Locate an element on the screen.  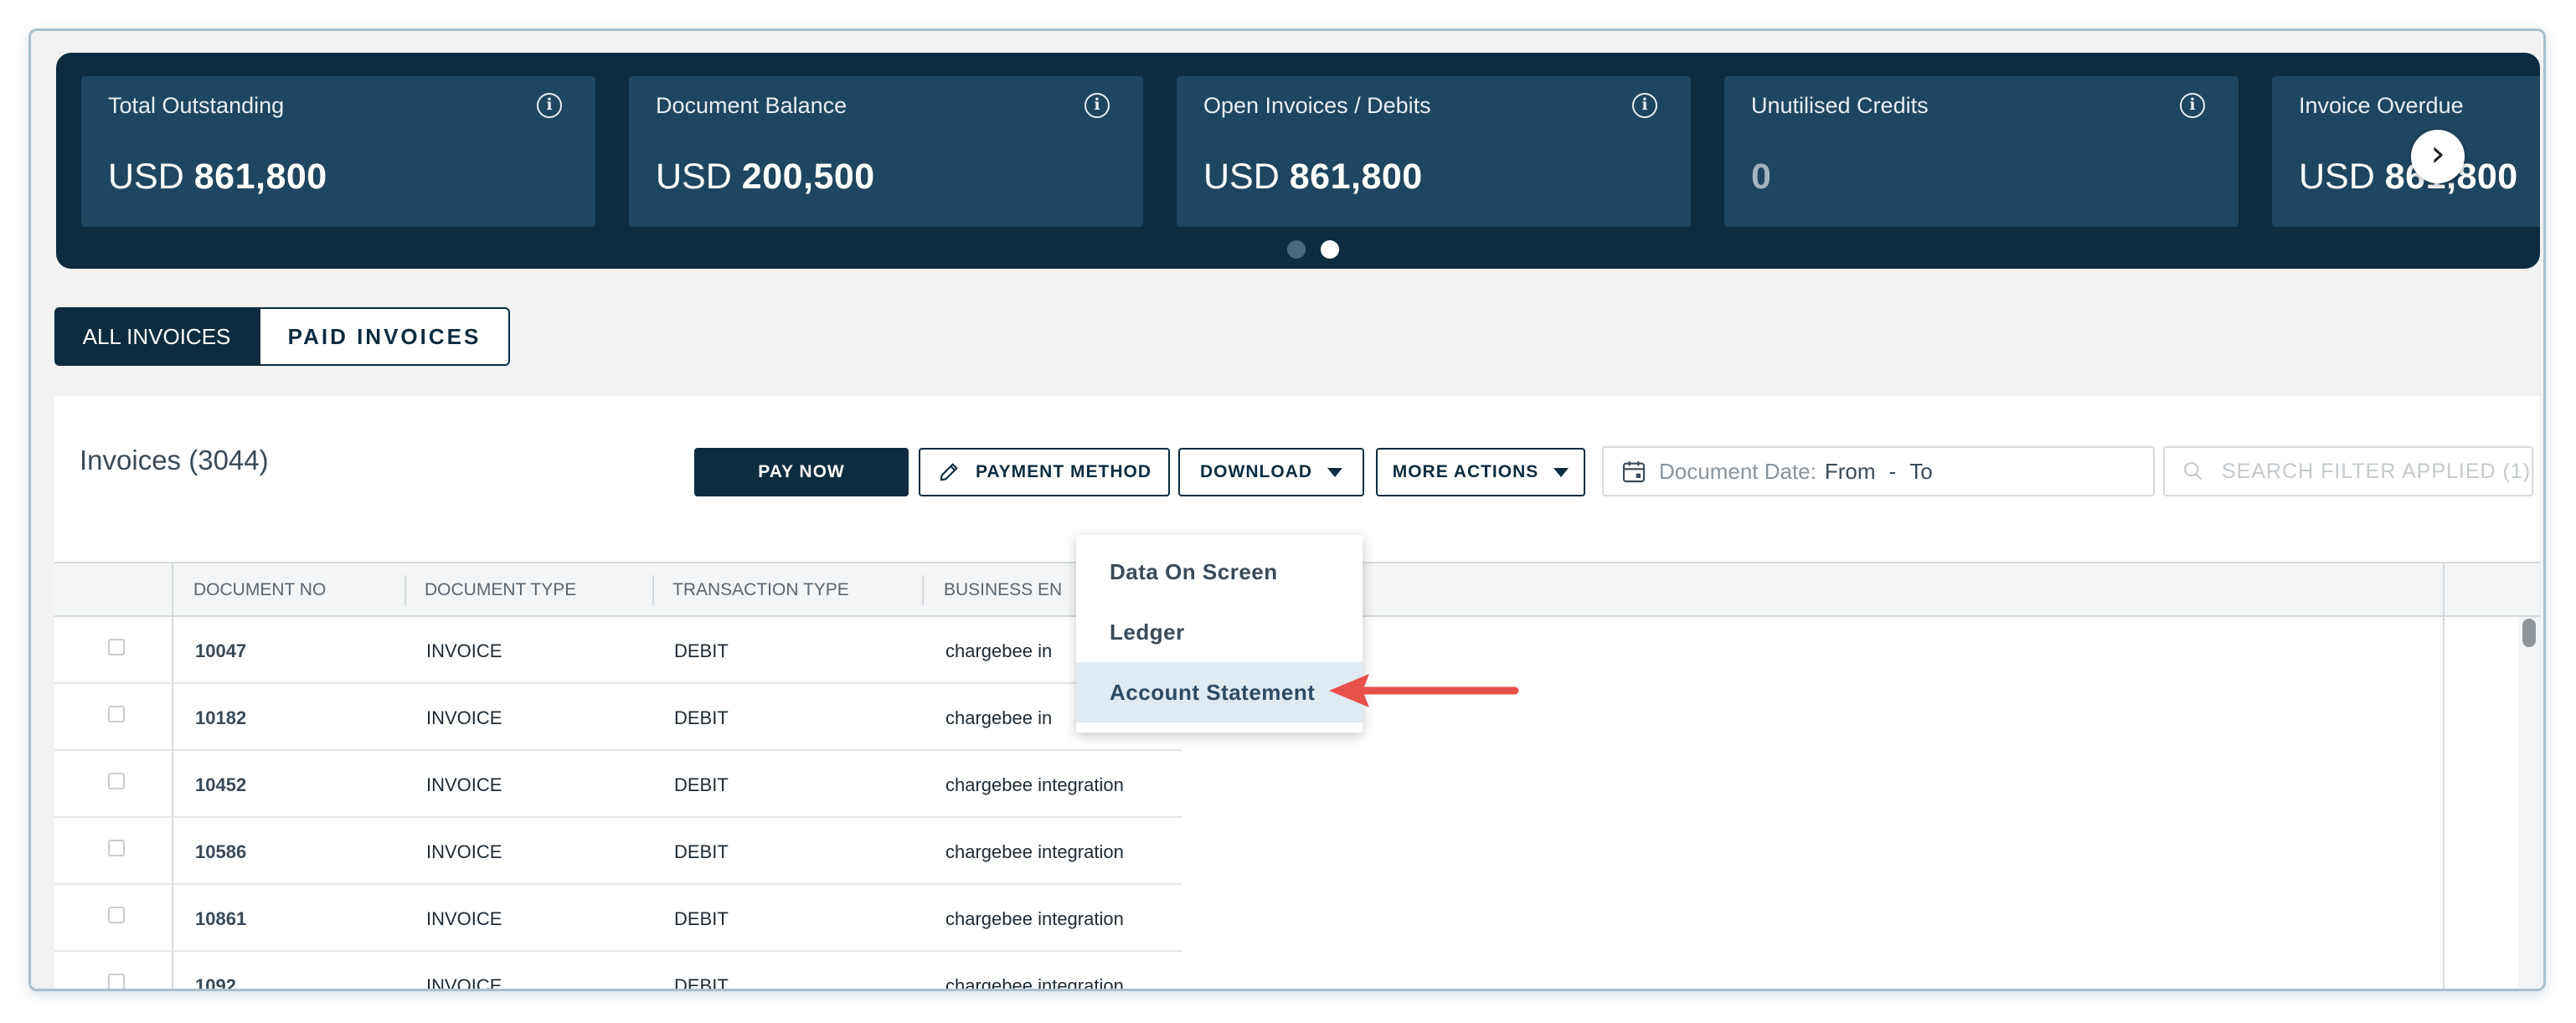
calendar-icon is located at coordinates (1634, 472).